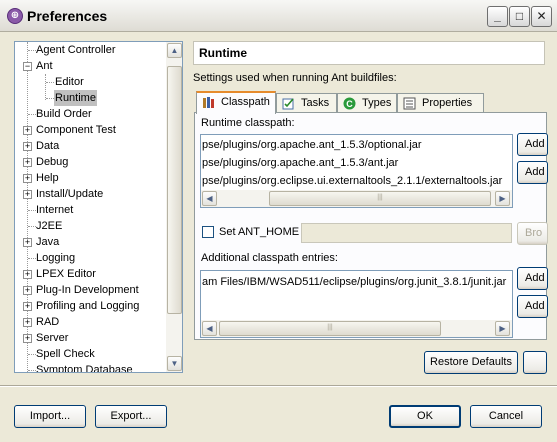 This screenshot has width=557, height=442. What do you see at coordinates (174, 50) in the screenshot?
I see `scroll-up-button: ▲` at bounding box center [174, 50].